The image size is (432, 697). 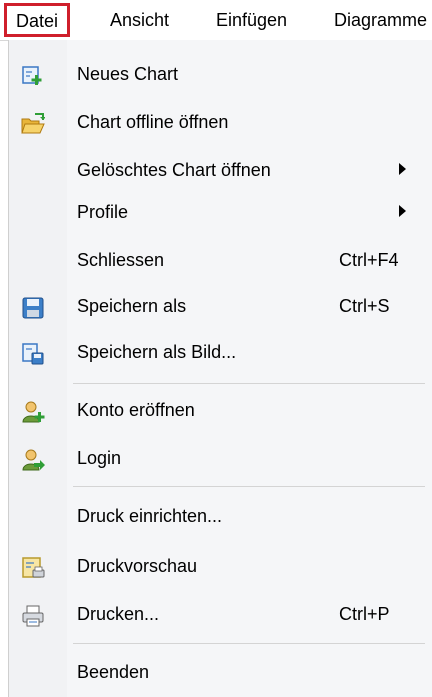 I want to click on menu-label-chart-offline-oeffnen: Chart offline öffnen, so click(x=153, y=122).